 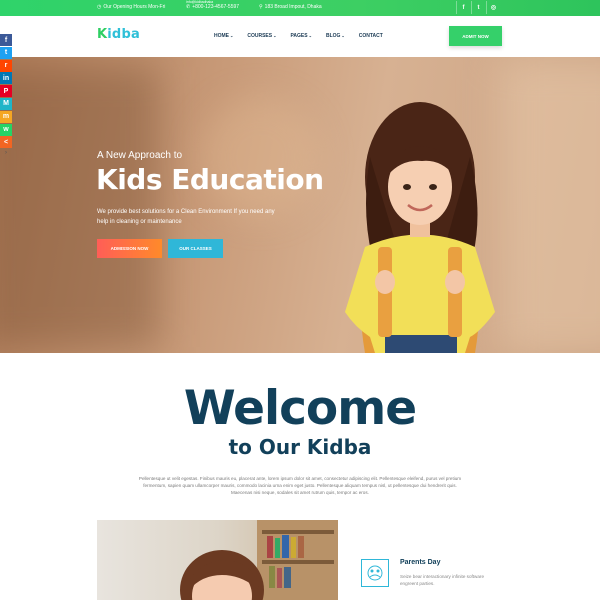 I want to click on address: ⚲ 183 Broad Impout, Dhaka, so click(x=290, y=7).